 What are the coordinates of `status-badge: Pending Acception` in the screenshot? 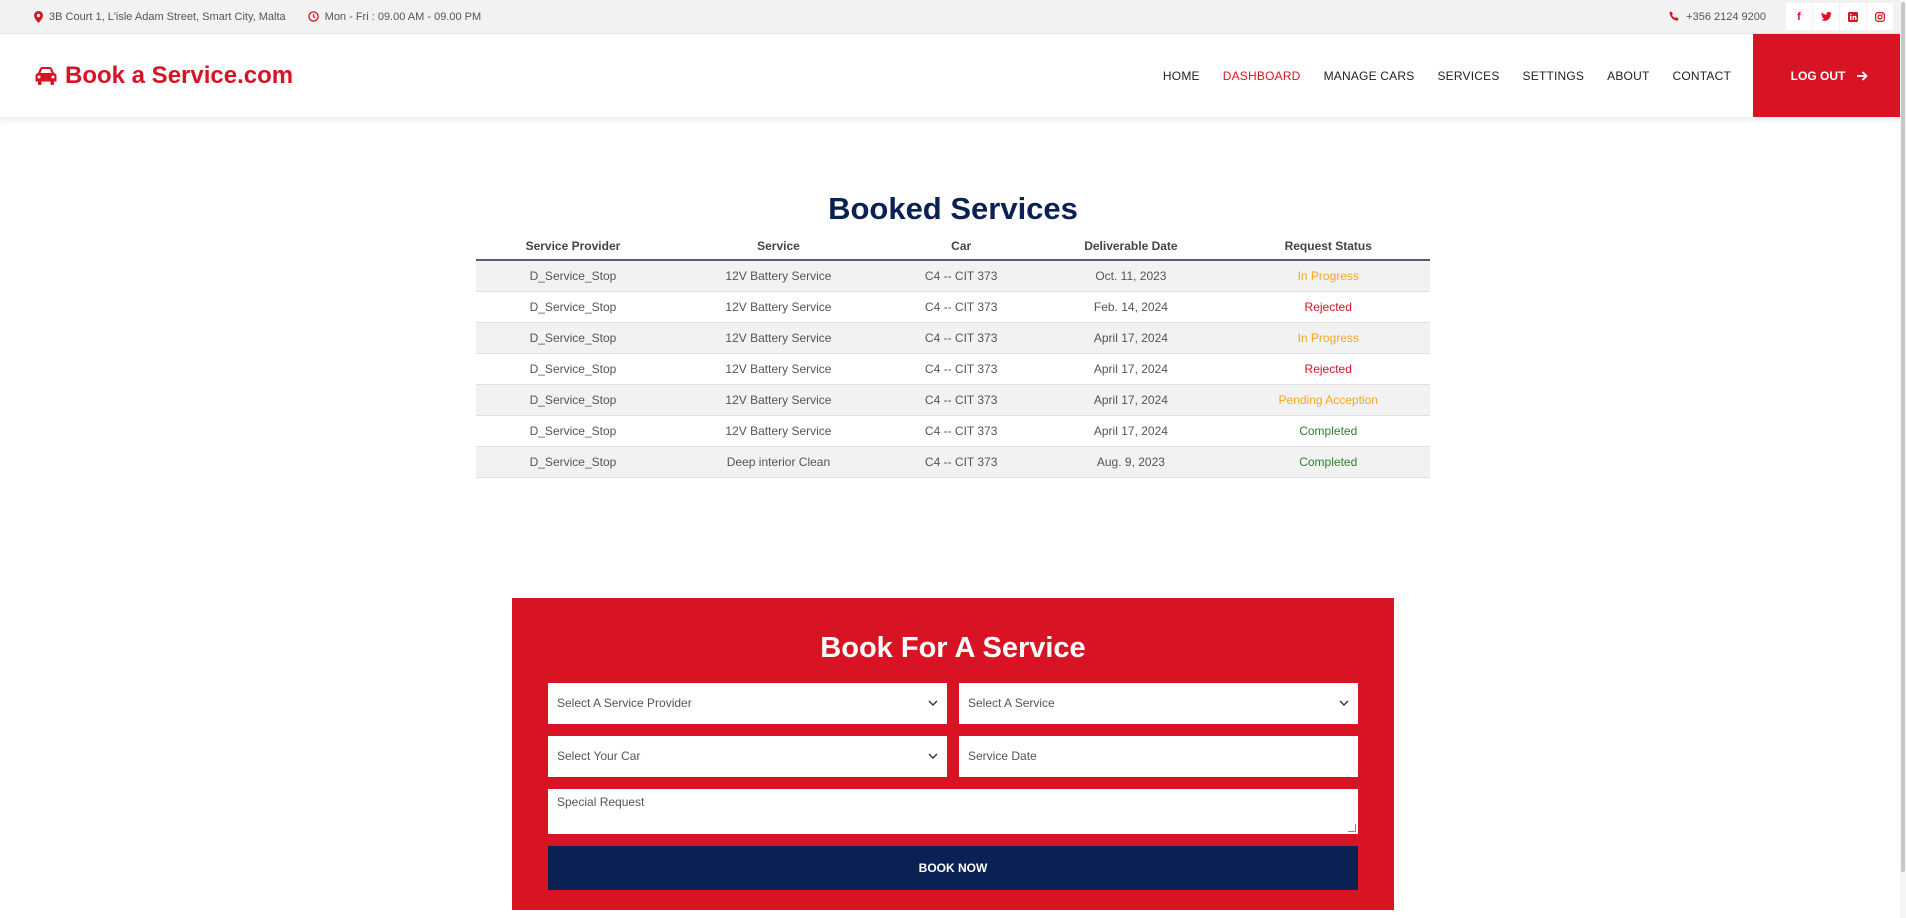 It's located at (1328, 400).